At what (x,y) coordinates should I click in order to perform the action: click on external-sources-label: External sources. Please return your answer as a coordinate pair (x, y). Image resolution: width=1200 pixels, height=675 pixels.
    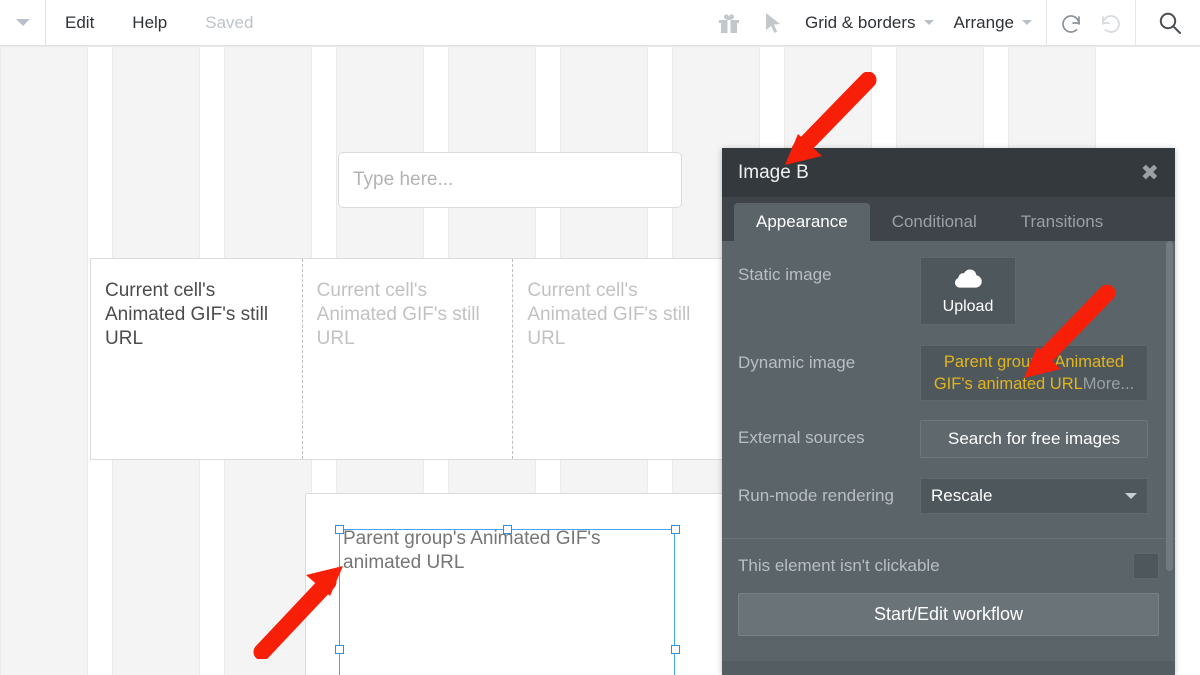
    Looking at the image, I should click on (801, 437).